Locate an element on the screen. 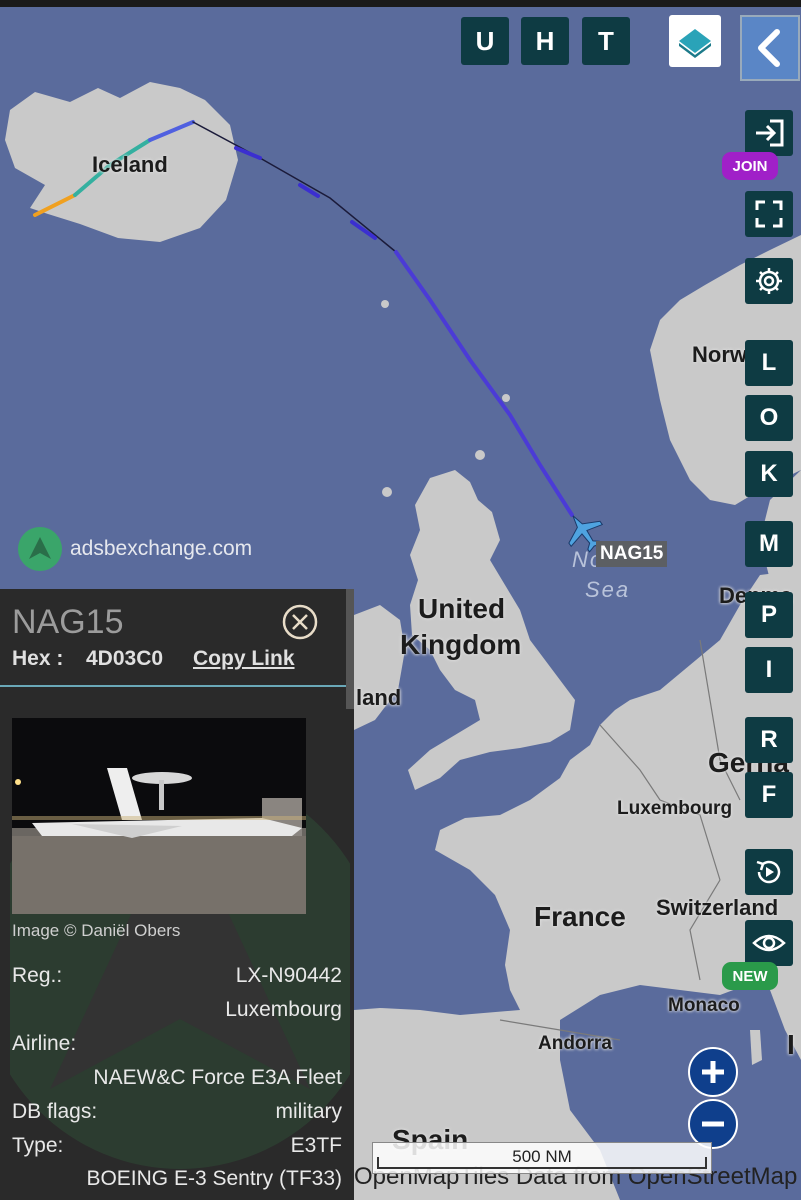  label-ireland: land is located at coordinates (379, 697).